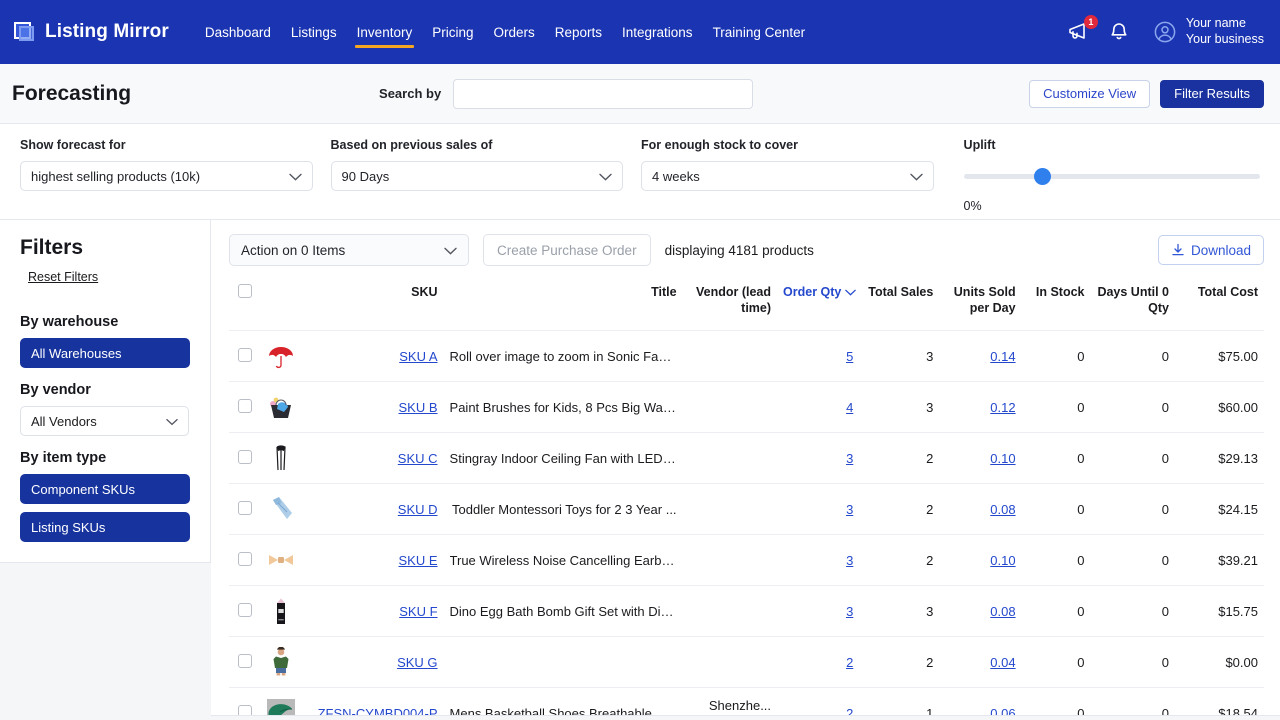  I want to click on row-units-sold-cell: 0.06, so click(980, 701).